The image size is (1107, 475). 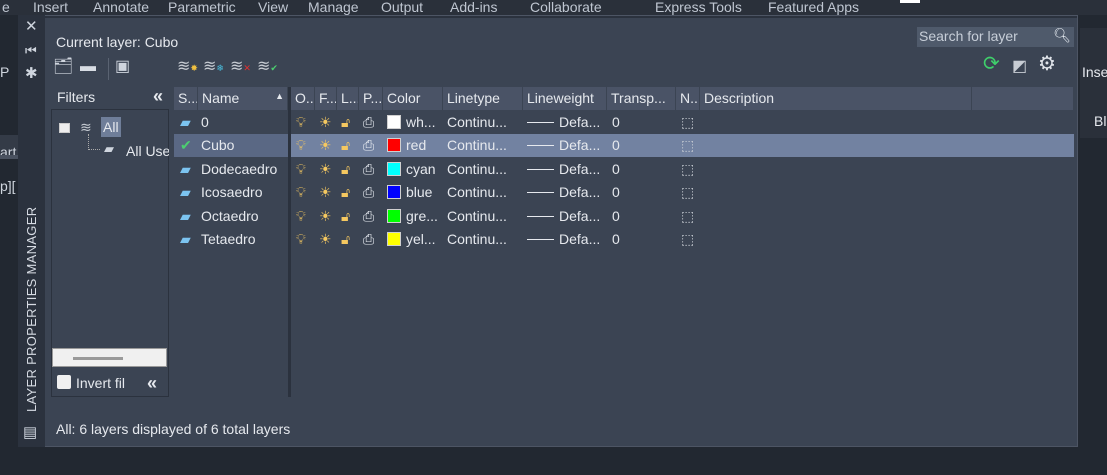 I want to click on ribbon-tab: Output, so click(x=402, y=7).